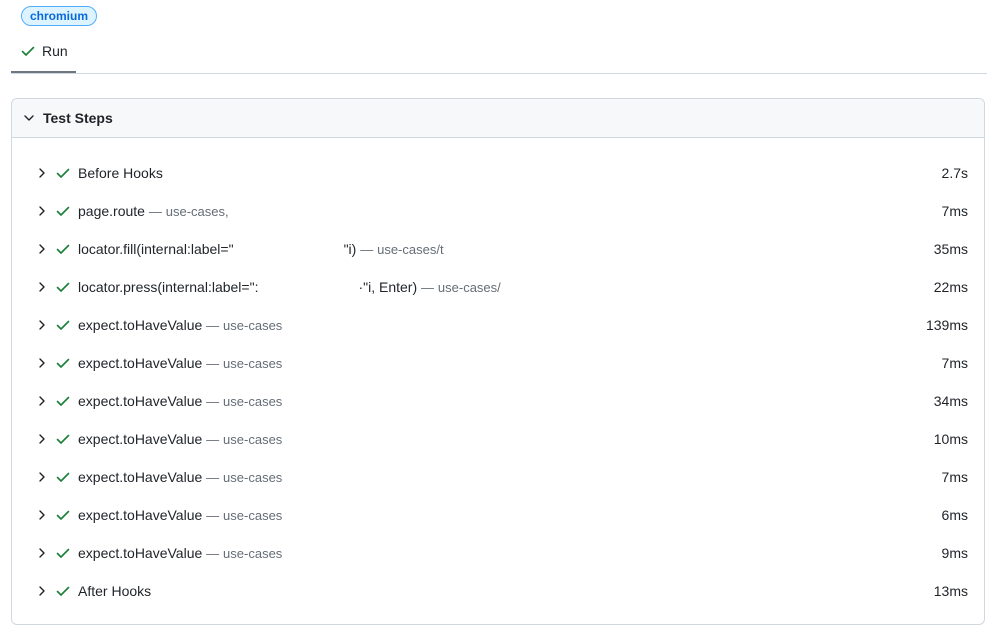 This screenshot has height=638, width=1004. Describe the element at coordinates (498, 439) in the screenshot. I see `step-row: expect.toHaveValue — use-cases 10ms` at that location.